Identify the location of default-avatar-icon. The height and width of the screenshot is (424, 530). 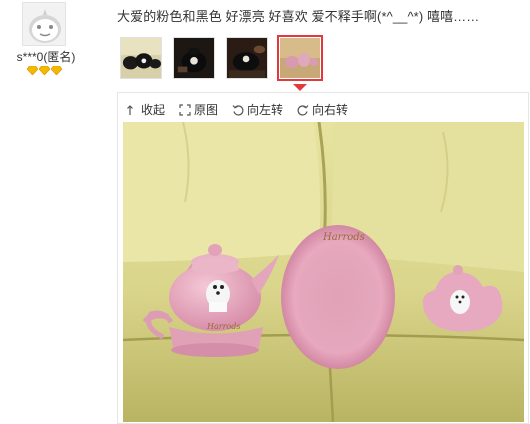
(44, 24).